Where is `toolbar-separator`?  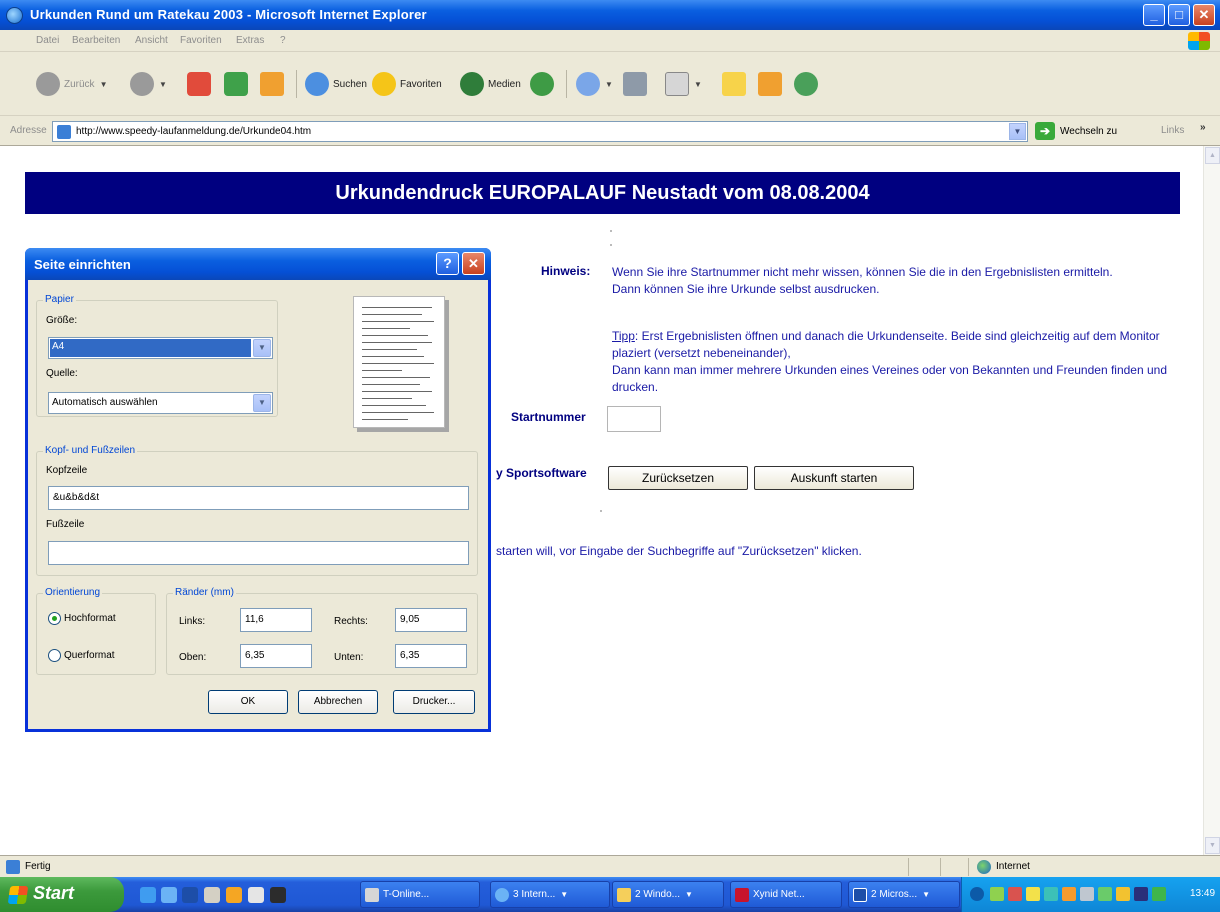 toolbar-separator is located at coordinates (566, 84).